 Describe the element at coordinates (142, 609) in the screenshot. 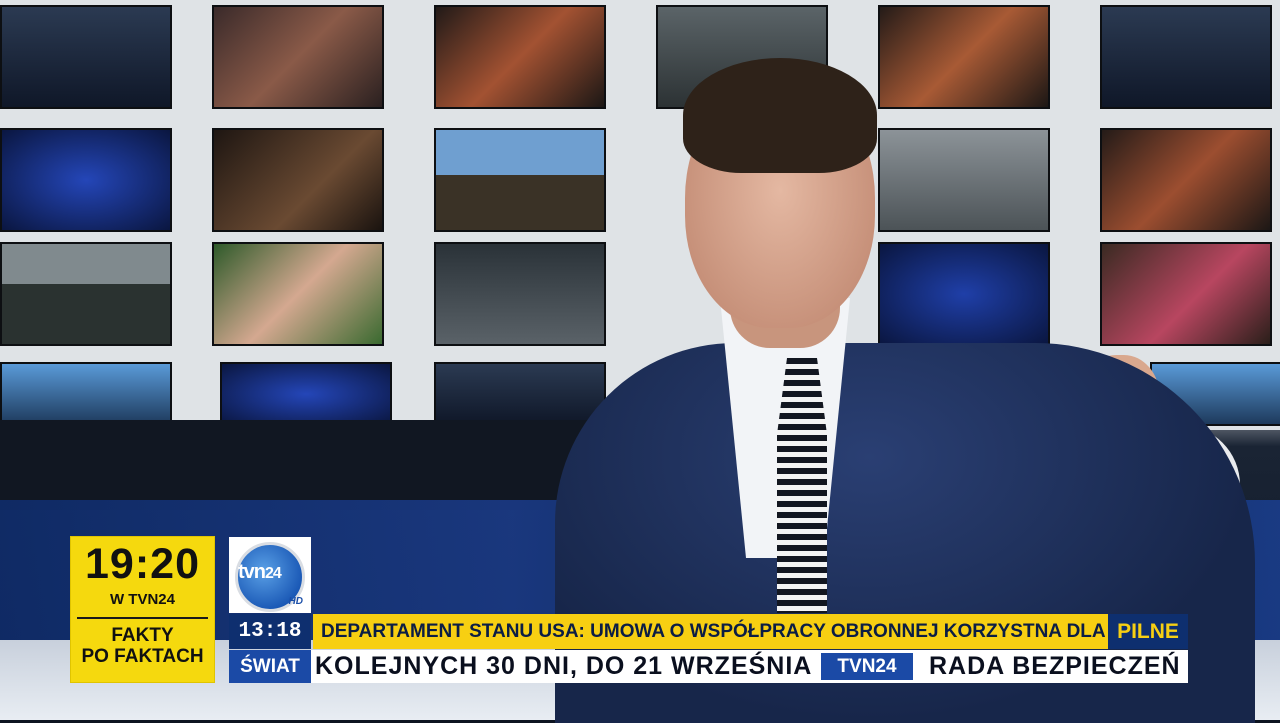

I see `programme-clock-box: 19:20 W TVN24 FAKTY PO FAKTACH` at that location.